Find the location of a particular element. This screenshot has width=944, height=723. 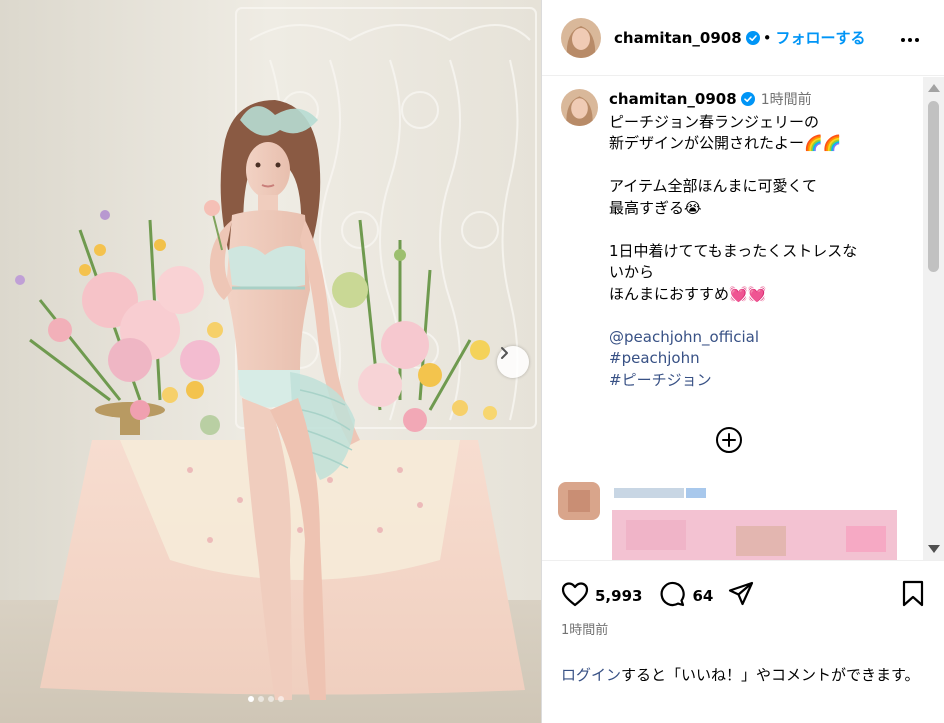

caption-time: 1時間前 is located at coordinates (786, 100).